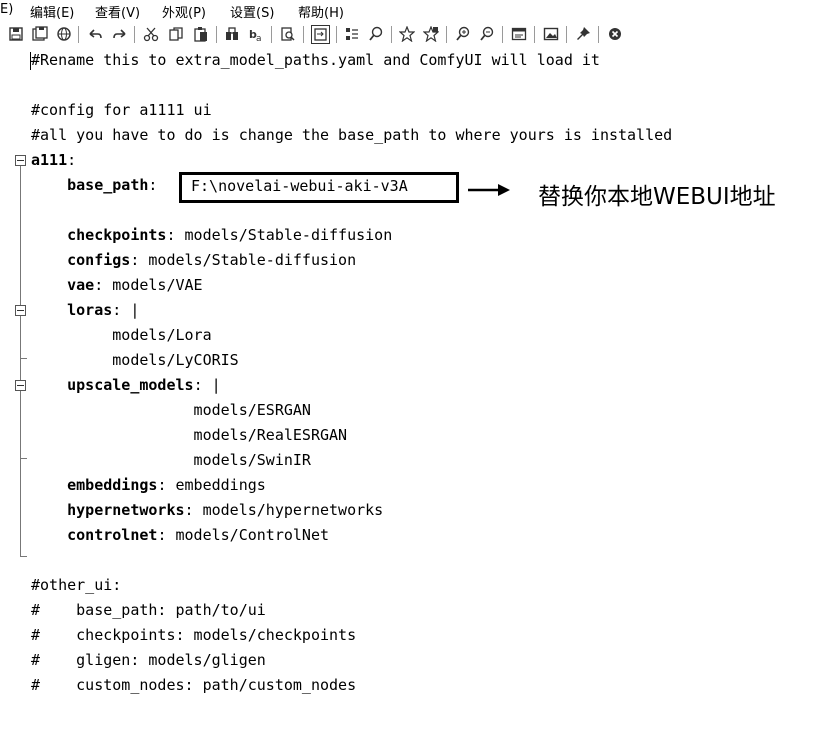 The height and width of the screenshot is (737, 831). Describe the element at coordinates (299, 186) in the screenshot. I see `base-path-value: F:\novelai-webui-aki-v3A` at that location.